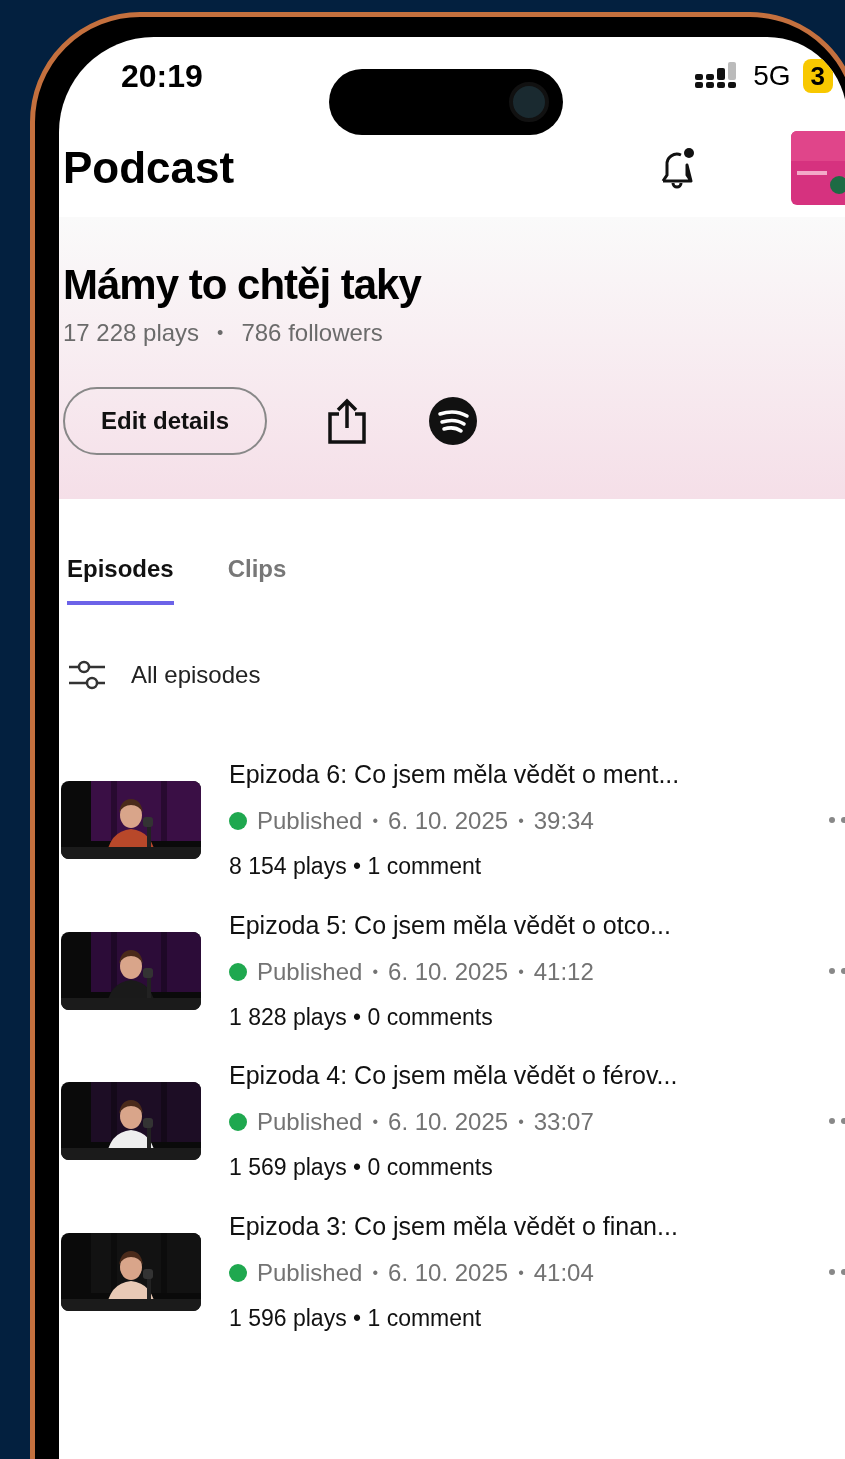  Describe the element at coordinates (772, 76) in the screenshot. I see `network-label: 5G` at that location.